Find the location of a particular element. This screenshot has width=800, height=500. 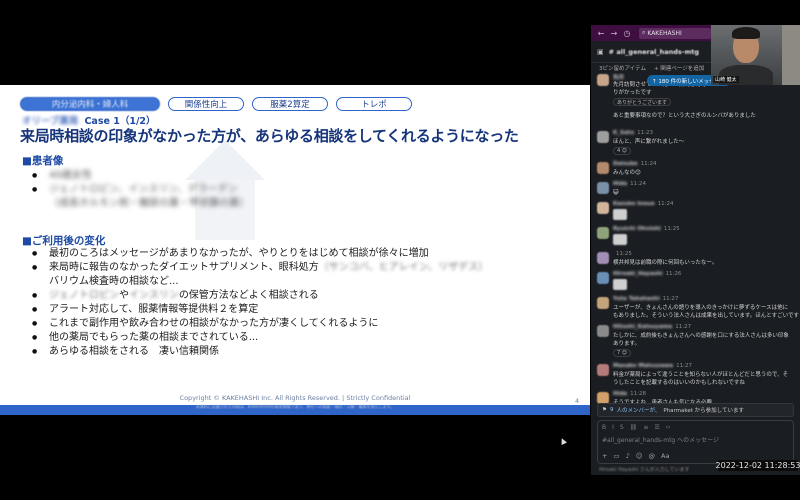

after-usage-text: 最初のころはメッセージがあまりなかったが、やりとりをはじめて相談が徐々に増加 is located at coordinates (239, 253).